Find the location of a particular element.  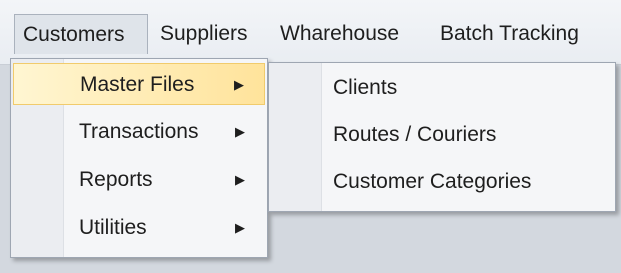

menu-wharehouse: Wharehouse is located at coordinates (348, 34).